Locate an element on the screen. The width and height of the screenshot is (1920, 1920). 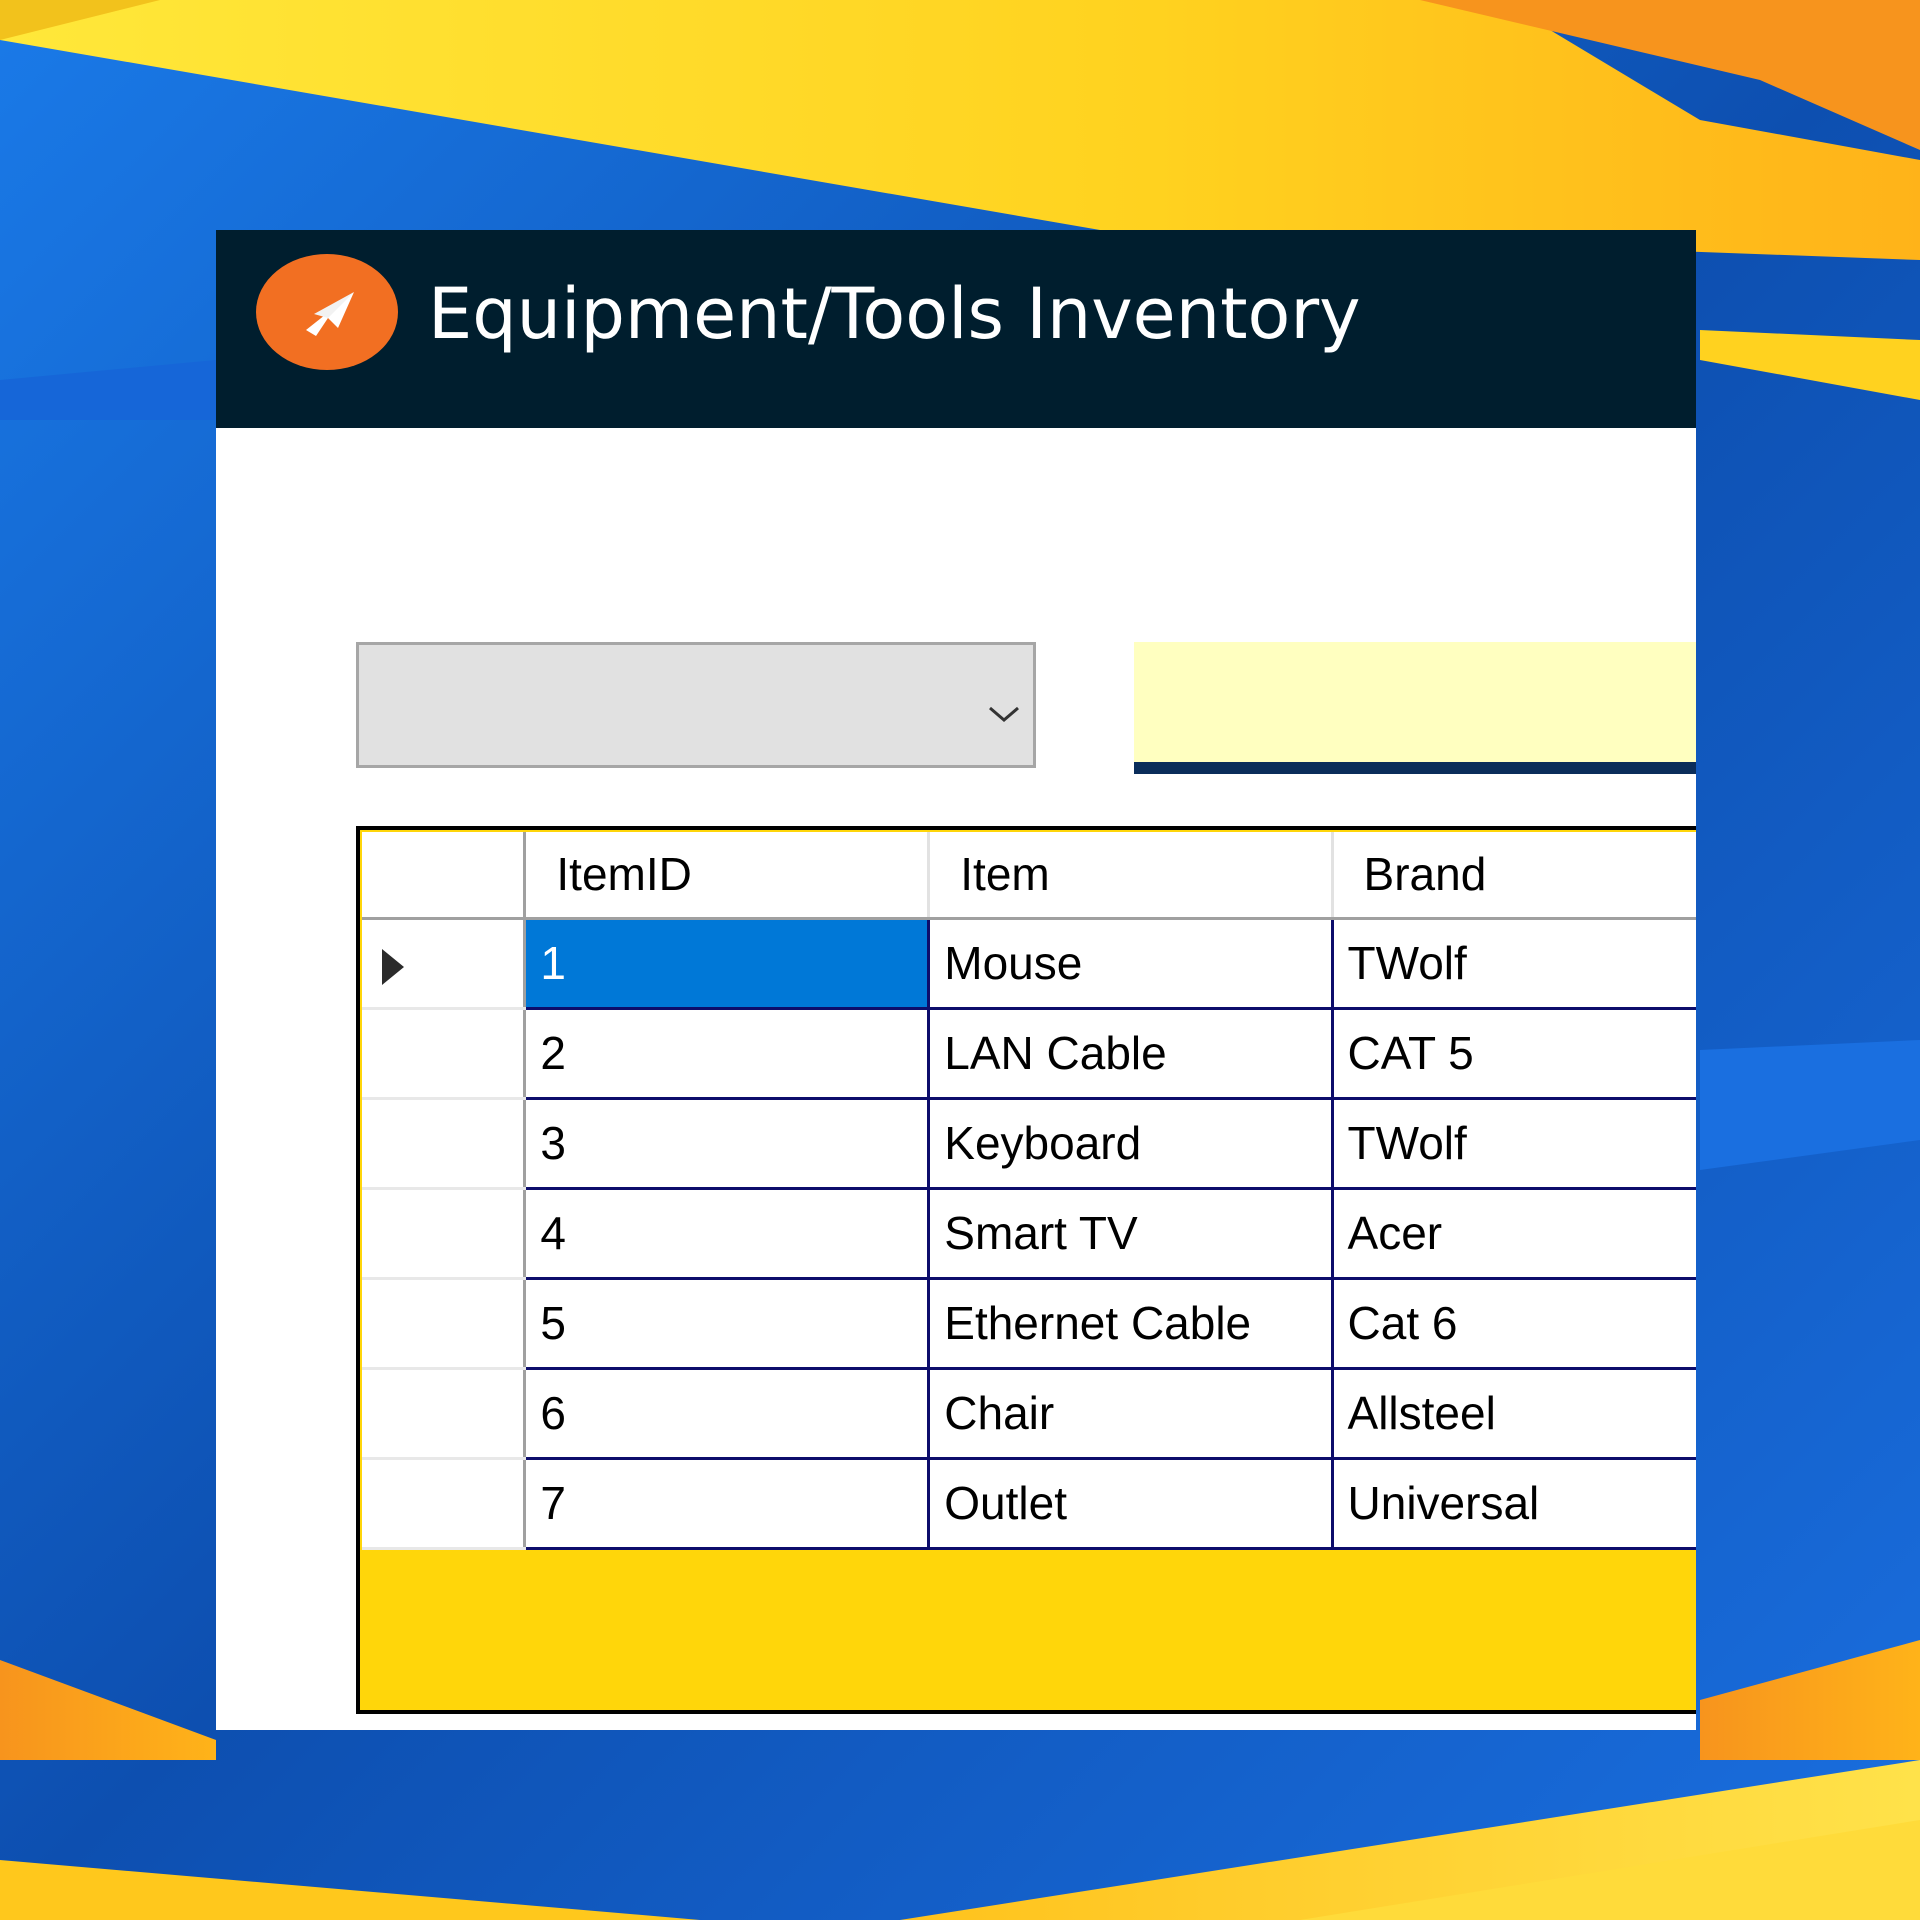
cell-itemid: 3 is located at coordinates (727, 1143).